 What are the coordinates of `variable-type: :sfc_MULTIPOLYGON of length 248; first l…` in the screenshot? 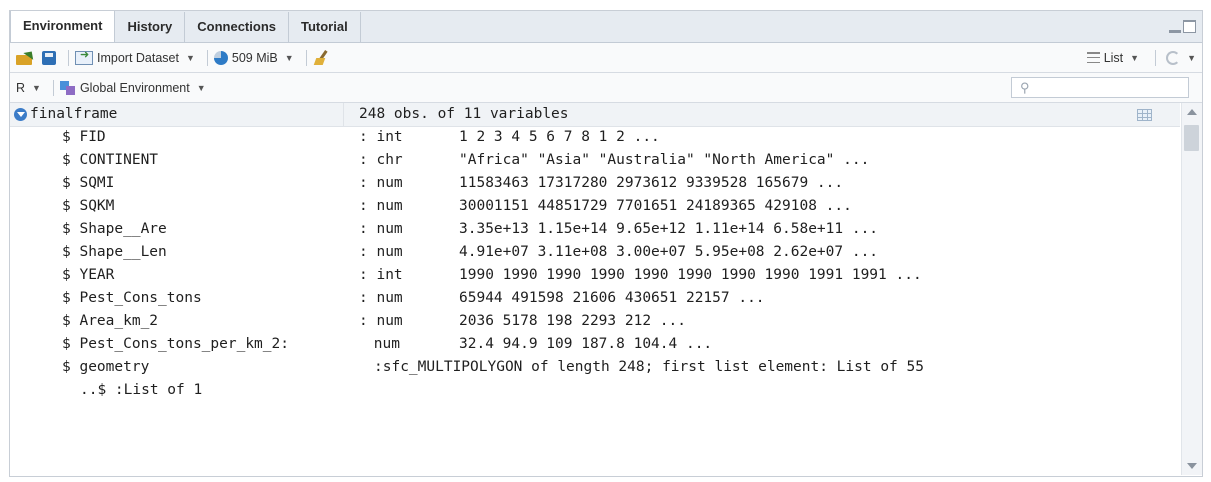 It's located at (649, 367).